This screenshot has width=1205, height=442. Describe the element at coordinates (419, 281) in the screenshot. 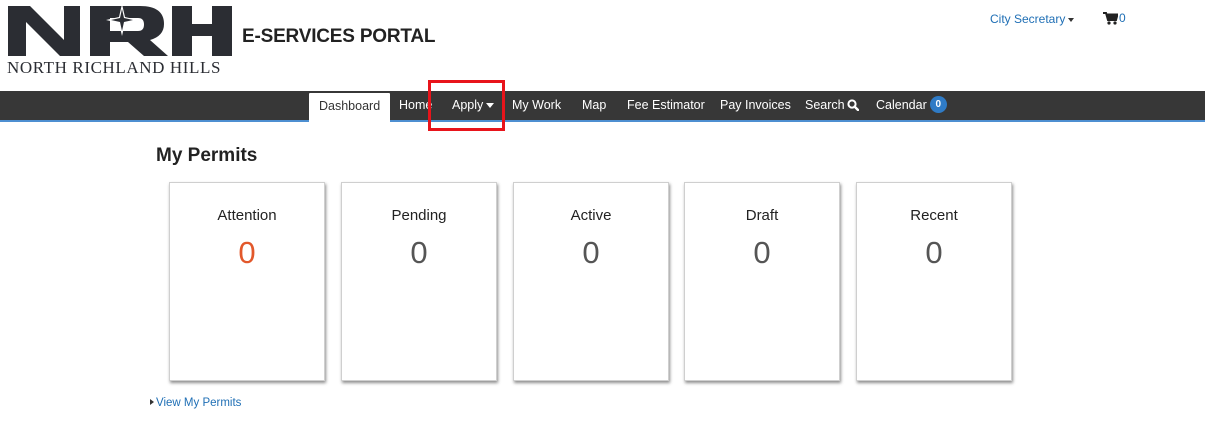

I see `permit-card-pending: Pending 0` at that location.